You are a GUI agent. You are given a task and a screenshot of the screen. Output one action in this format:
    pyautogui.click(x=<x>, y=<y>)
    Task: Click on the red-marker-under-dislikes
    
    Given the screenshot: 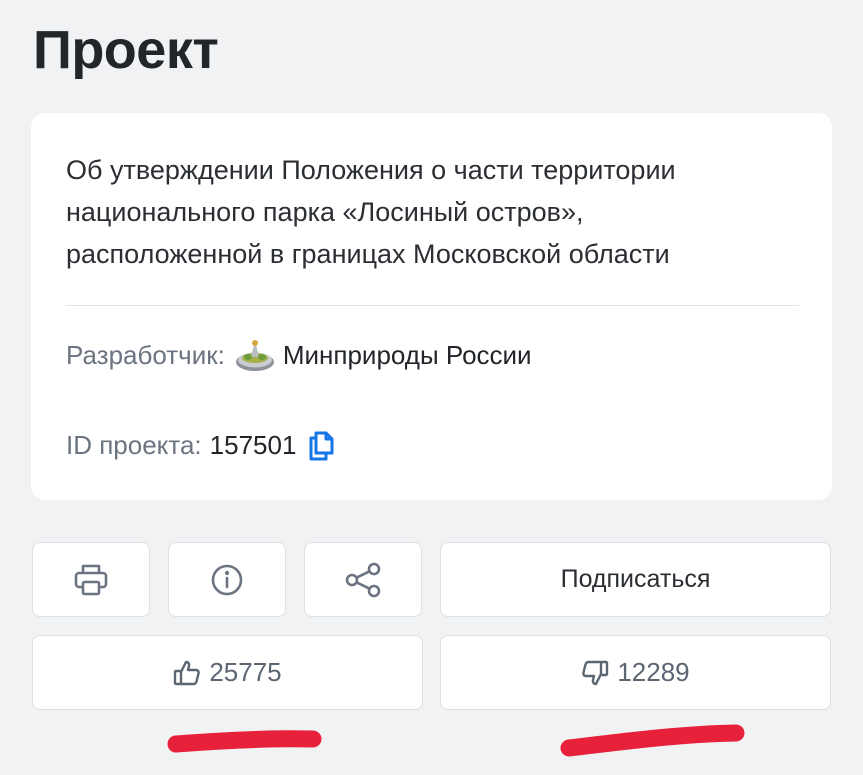 What is the action you would take?
    pyautogui.click(x=652, y=740)
    